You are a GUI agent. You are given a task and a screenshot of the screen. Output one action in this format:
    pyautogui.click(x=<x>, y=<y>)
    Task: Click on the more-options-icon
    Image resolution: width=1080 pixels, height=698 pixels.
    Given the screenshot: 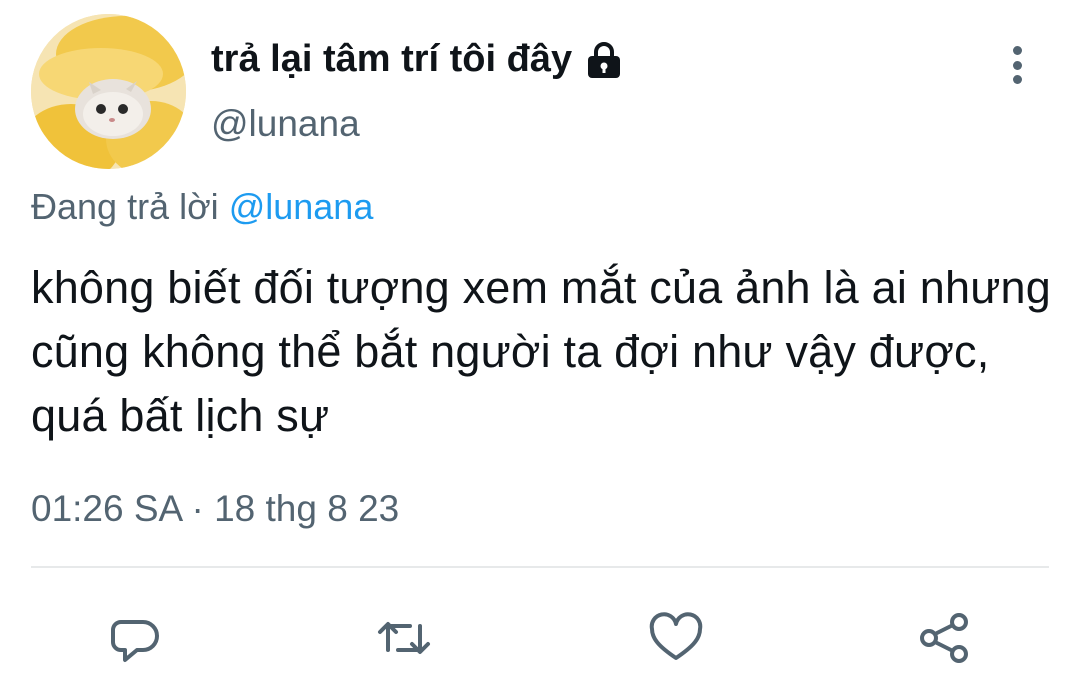 What is the action you would take?
    pyautogui.click(x=1017, y=65)
    